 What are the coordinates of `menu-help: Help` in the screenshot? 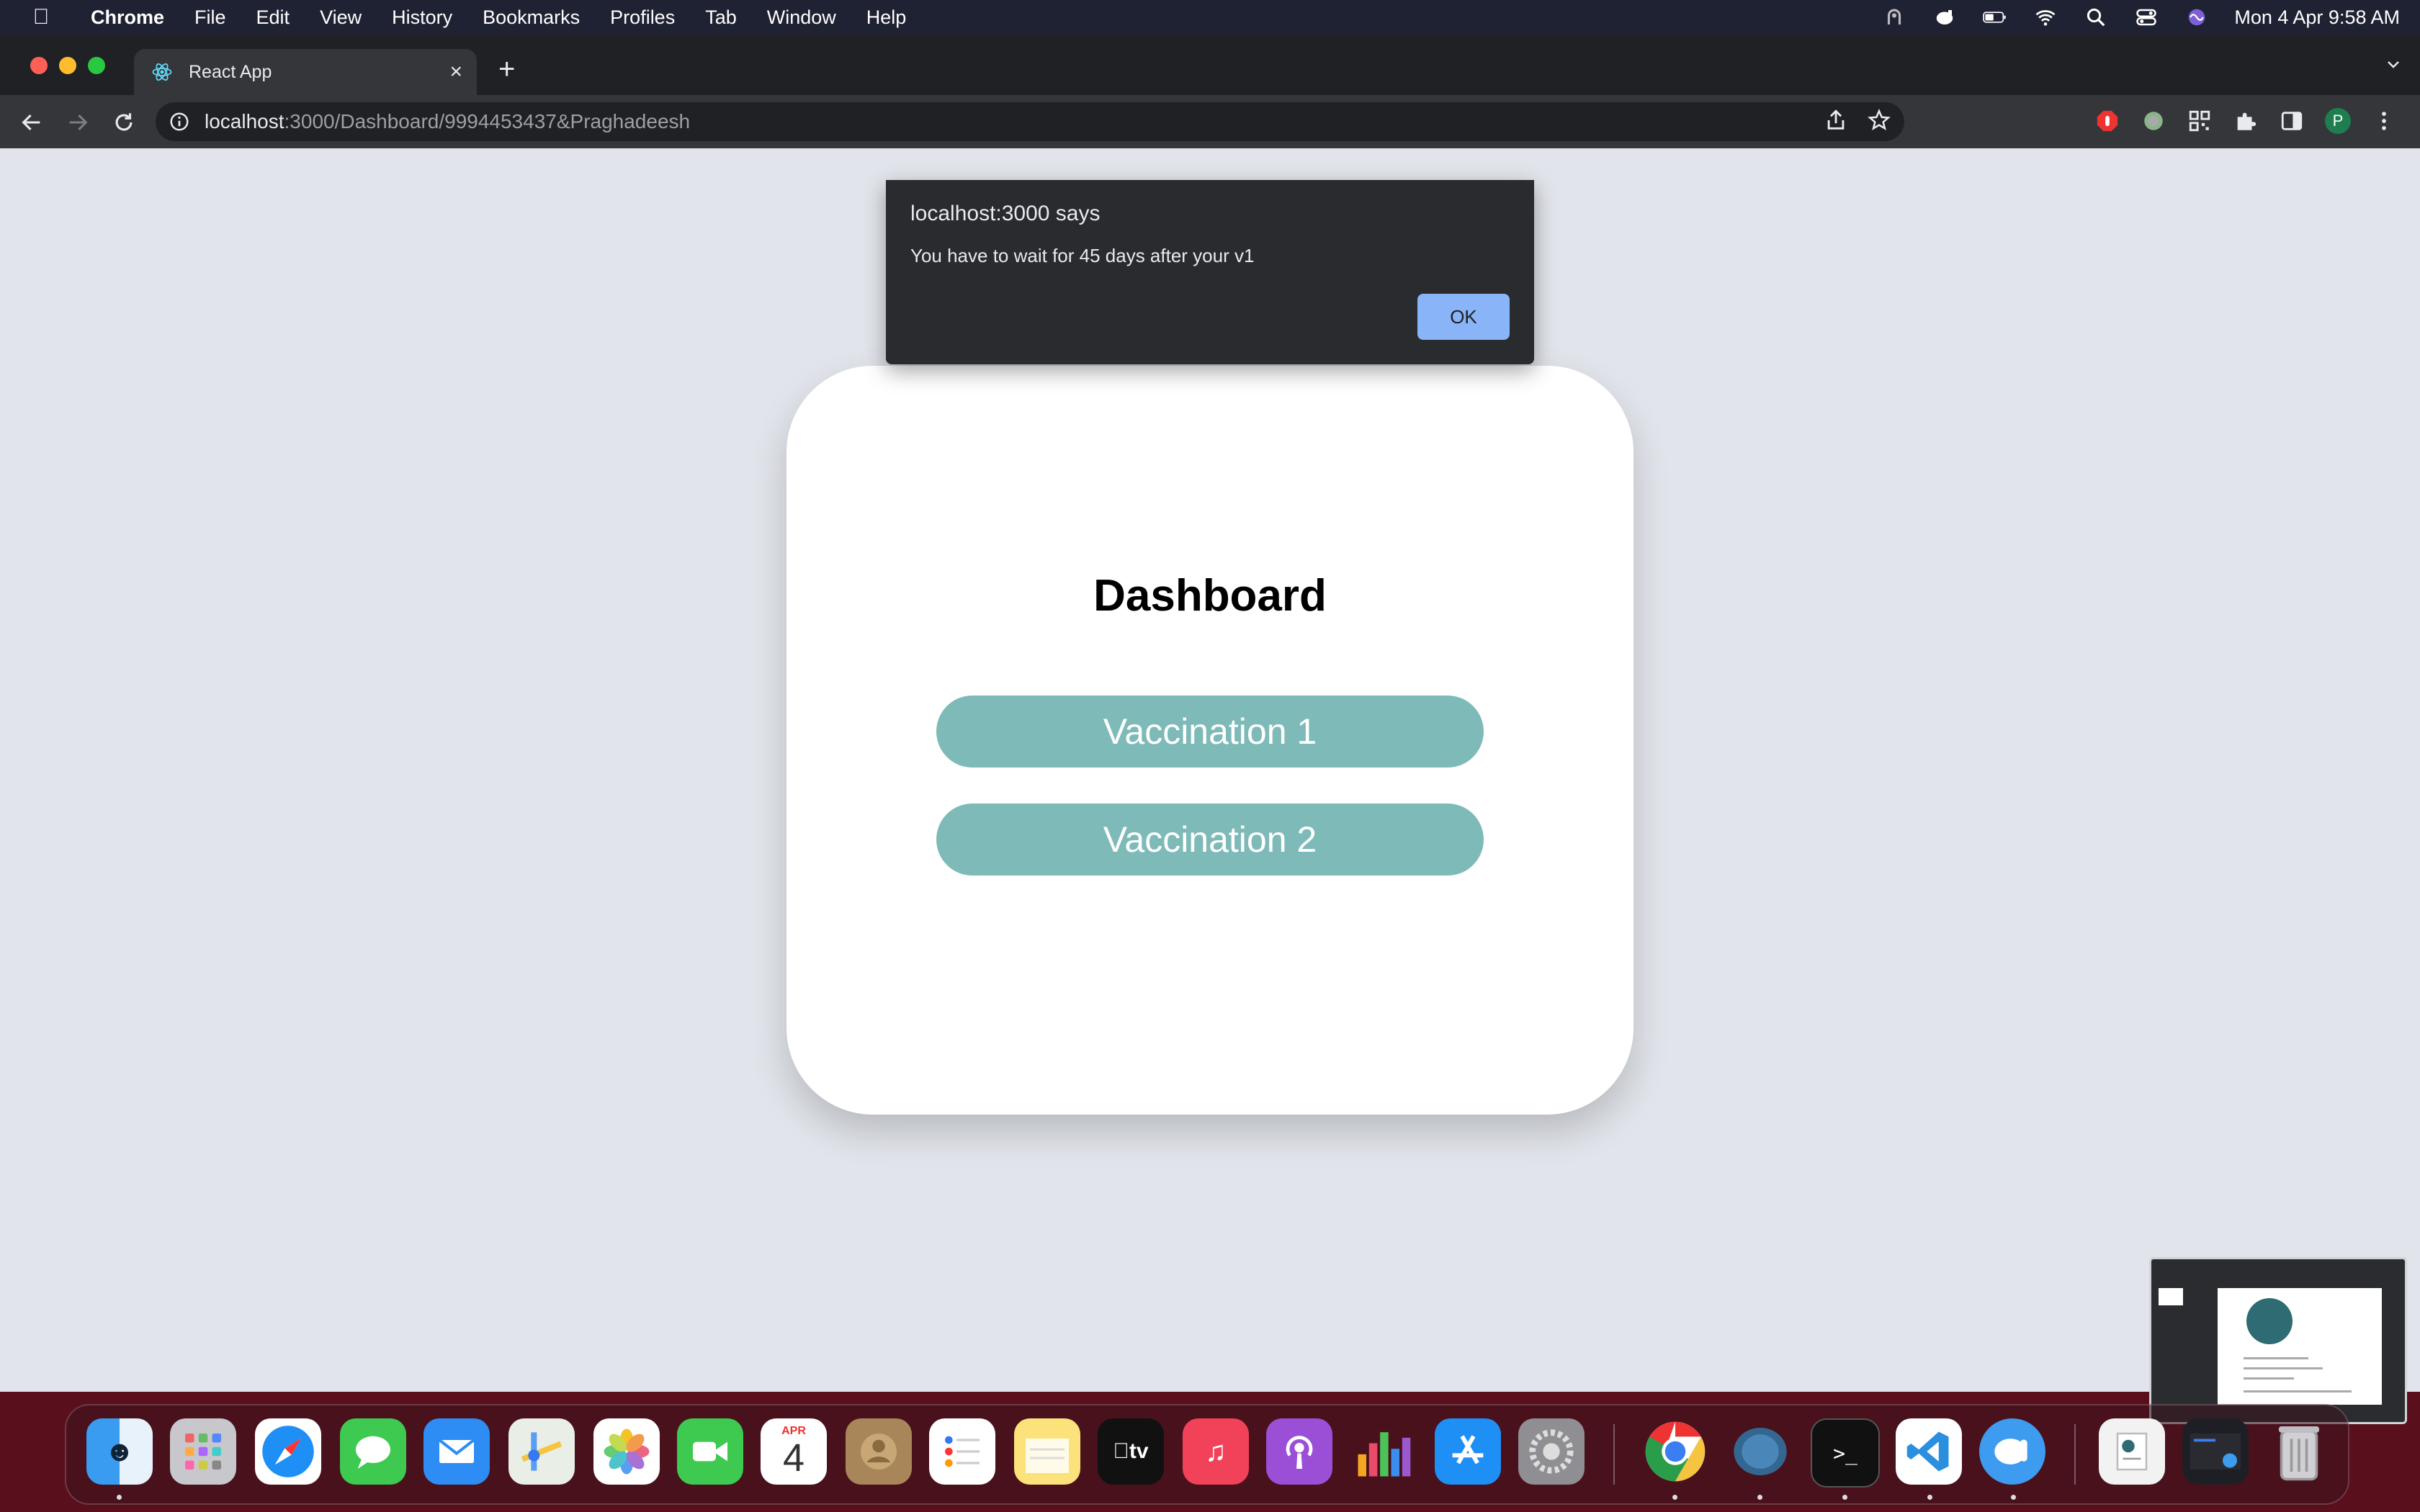 It's located at (886, 17).